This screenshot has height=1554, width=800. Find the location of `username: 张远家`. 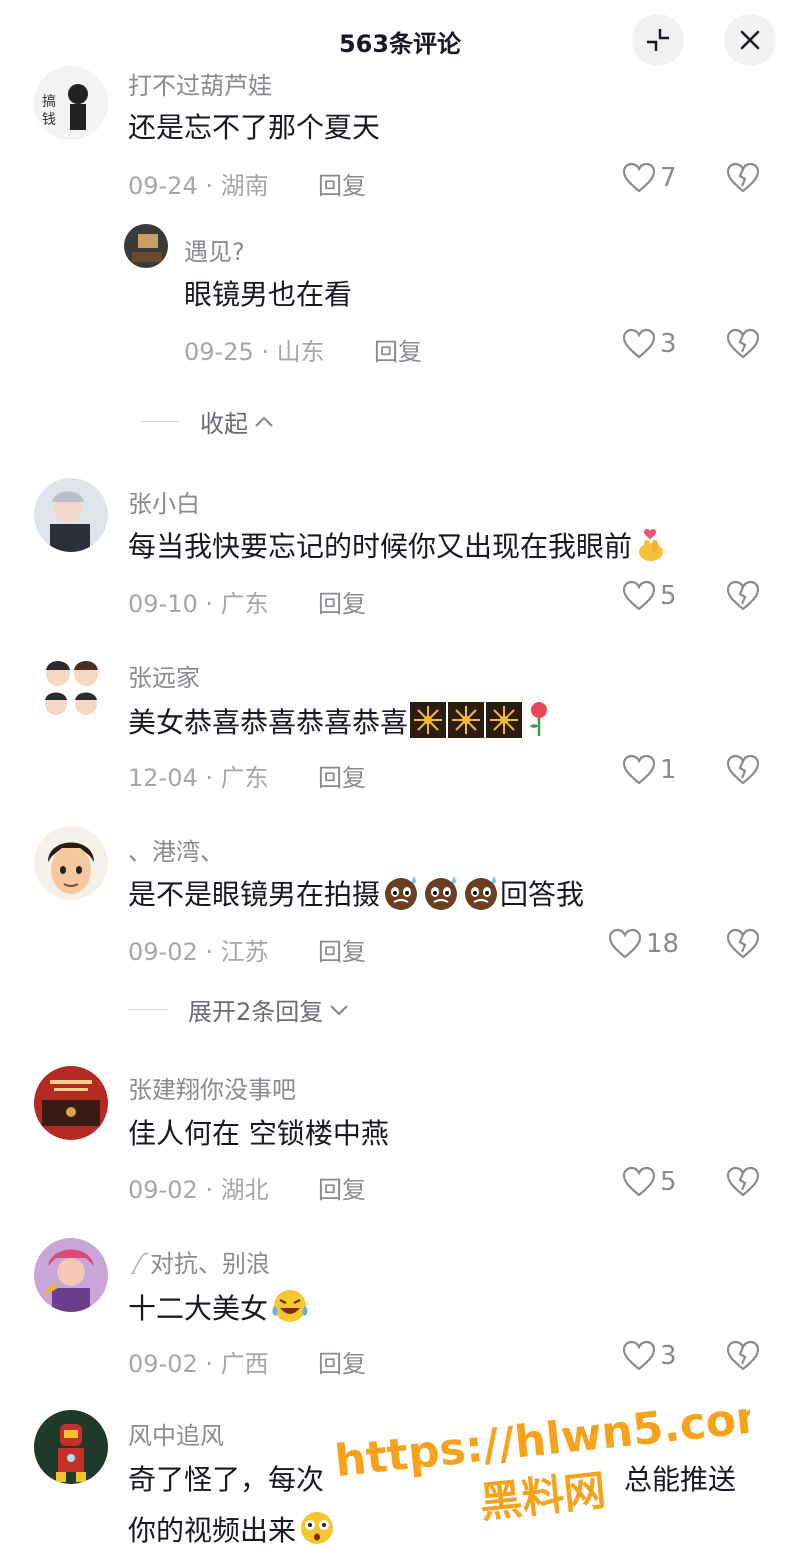

username: 张远家 is located at coordinates (164, 675).